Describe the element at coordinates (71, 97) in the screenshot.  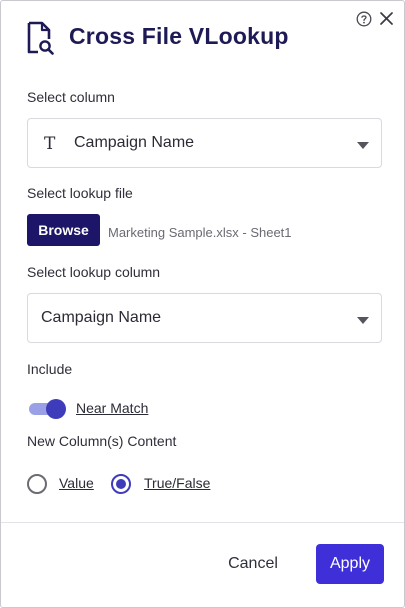
I see `select-column-label: Select column` at that location.